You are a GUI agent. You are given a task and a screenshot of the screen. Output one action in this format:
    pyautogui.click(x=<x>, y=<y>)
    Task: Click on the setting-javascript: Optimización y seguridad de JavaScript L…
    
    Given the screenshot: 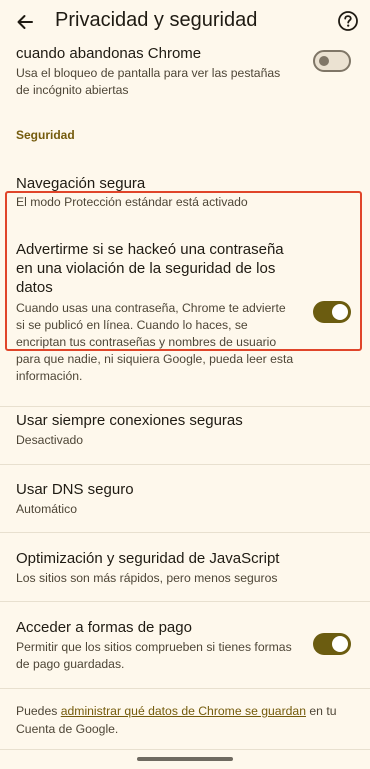 What is the action you would take?
    pyautogui.click(x=185, y=570)
    